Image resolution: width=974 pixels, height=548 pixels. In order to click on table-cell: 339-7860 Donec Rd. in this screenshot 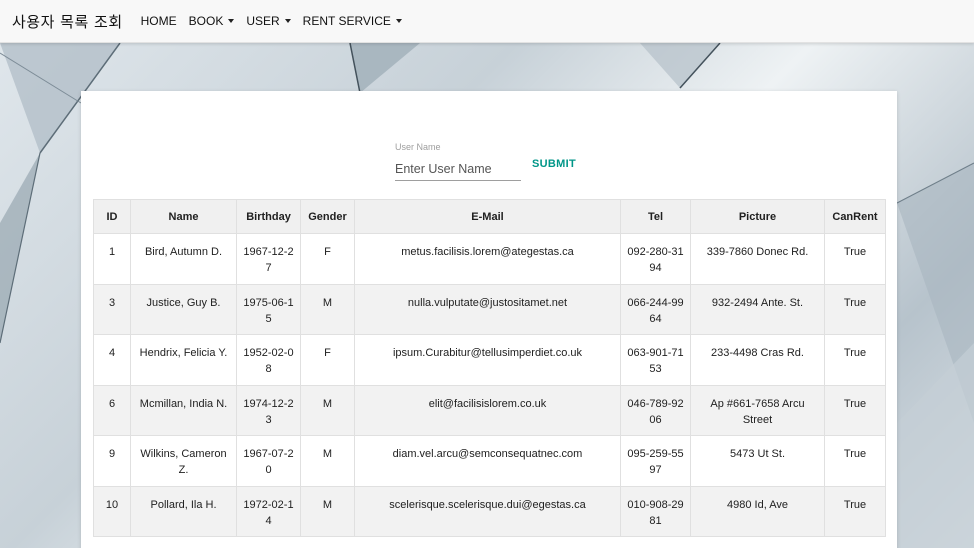, I will do `click(757, 259)`.